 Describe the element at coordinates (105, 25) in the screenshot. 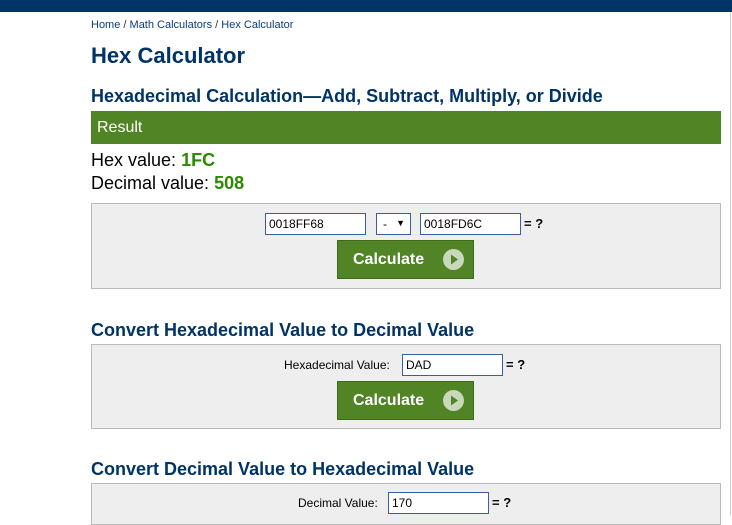

I see `breadcrumb-home: Home` at that location.